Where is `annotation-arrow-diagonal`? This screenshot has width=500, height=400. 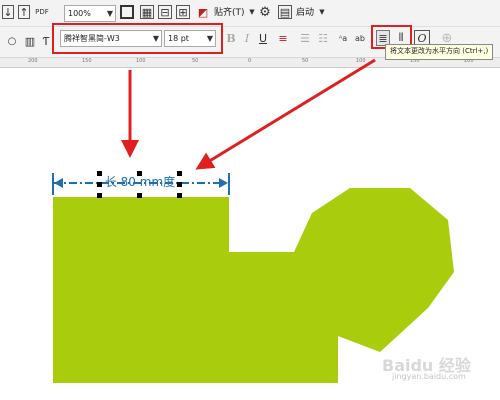 annotation-arrow-diagonal is located at coordinates (285, 114).